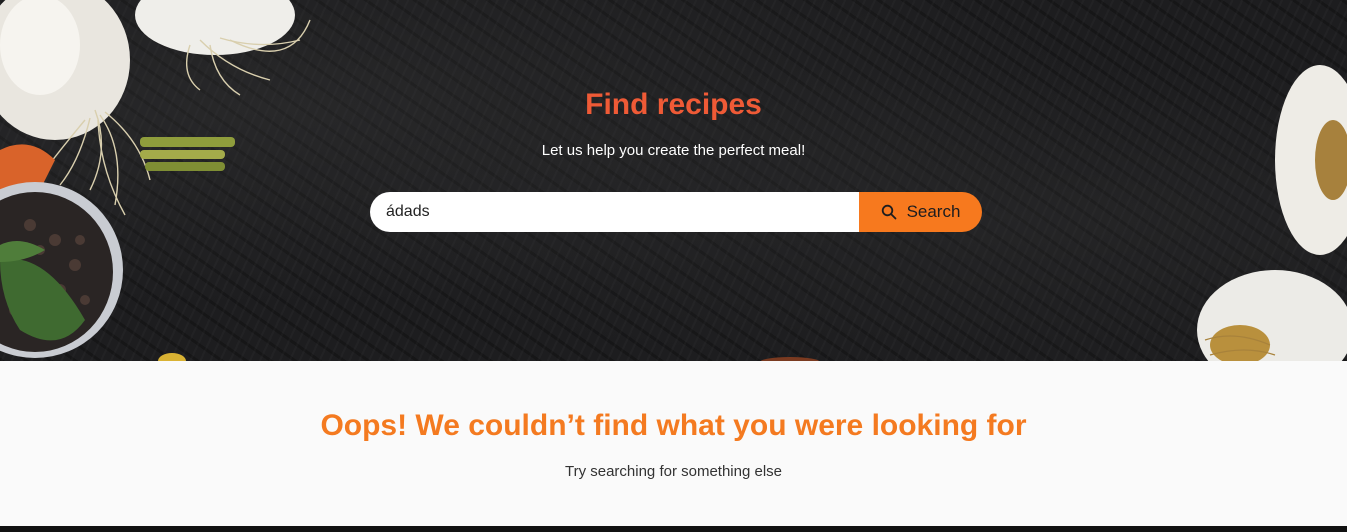 Image resolution: width=1347 pixels, height=532 pixels. Describe the element at coordinates (614, 212) in the screenshot. I see `search-input` at that location.